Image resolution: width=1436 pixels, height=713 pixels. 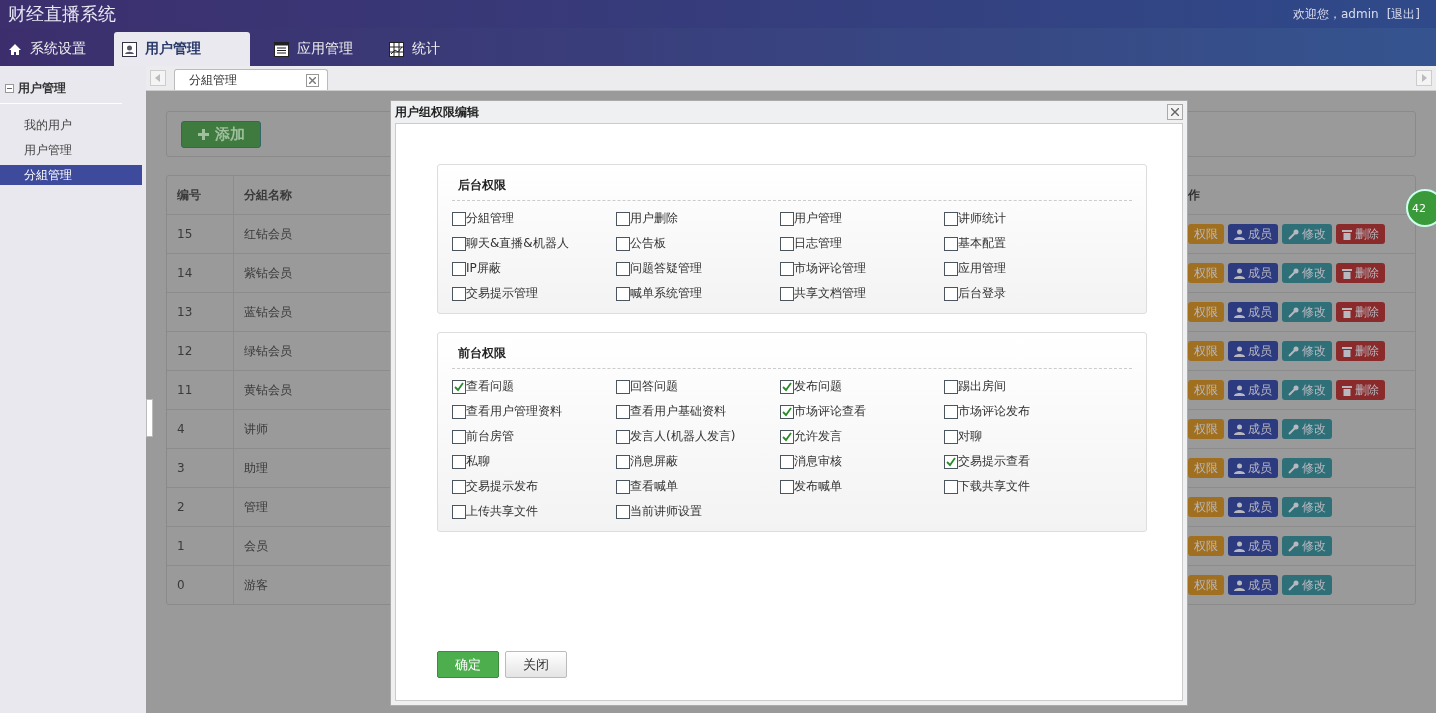 What do you see at coordinates (221, 134) in the screenshot?
I see `add-button: 添加` at bounding box center [221, 134].